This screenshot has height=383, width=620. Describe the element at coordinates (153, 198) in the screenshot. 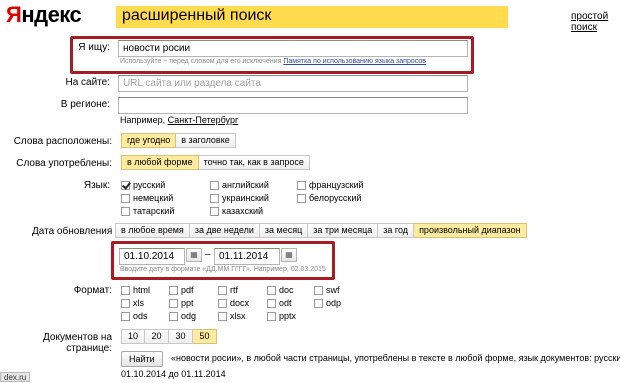

I see `checkbox-label: немецкий` at that location.